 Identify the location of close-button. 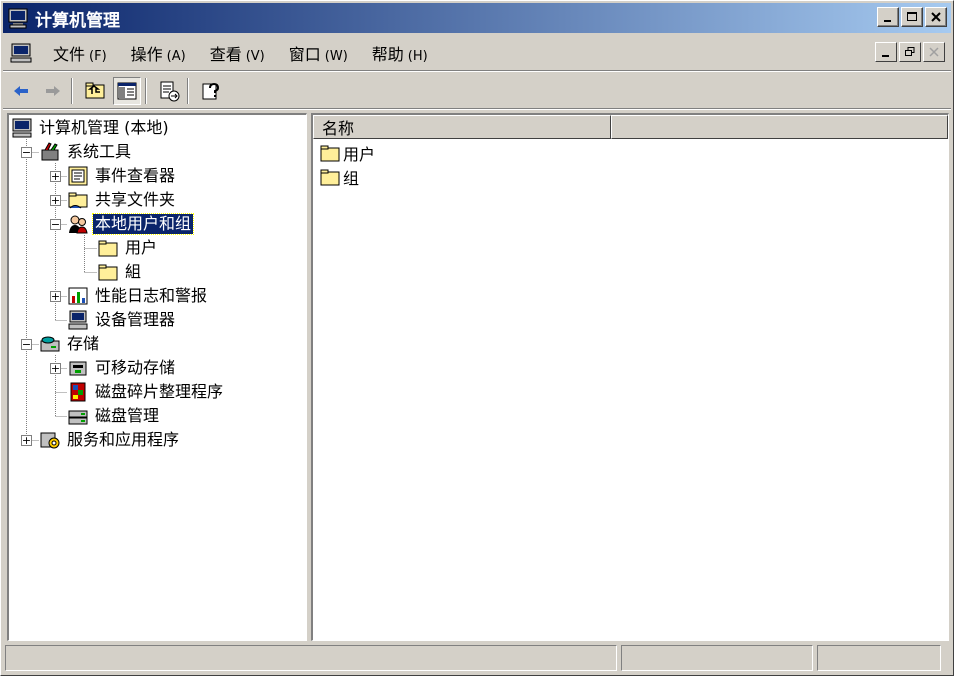
(936, 17).